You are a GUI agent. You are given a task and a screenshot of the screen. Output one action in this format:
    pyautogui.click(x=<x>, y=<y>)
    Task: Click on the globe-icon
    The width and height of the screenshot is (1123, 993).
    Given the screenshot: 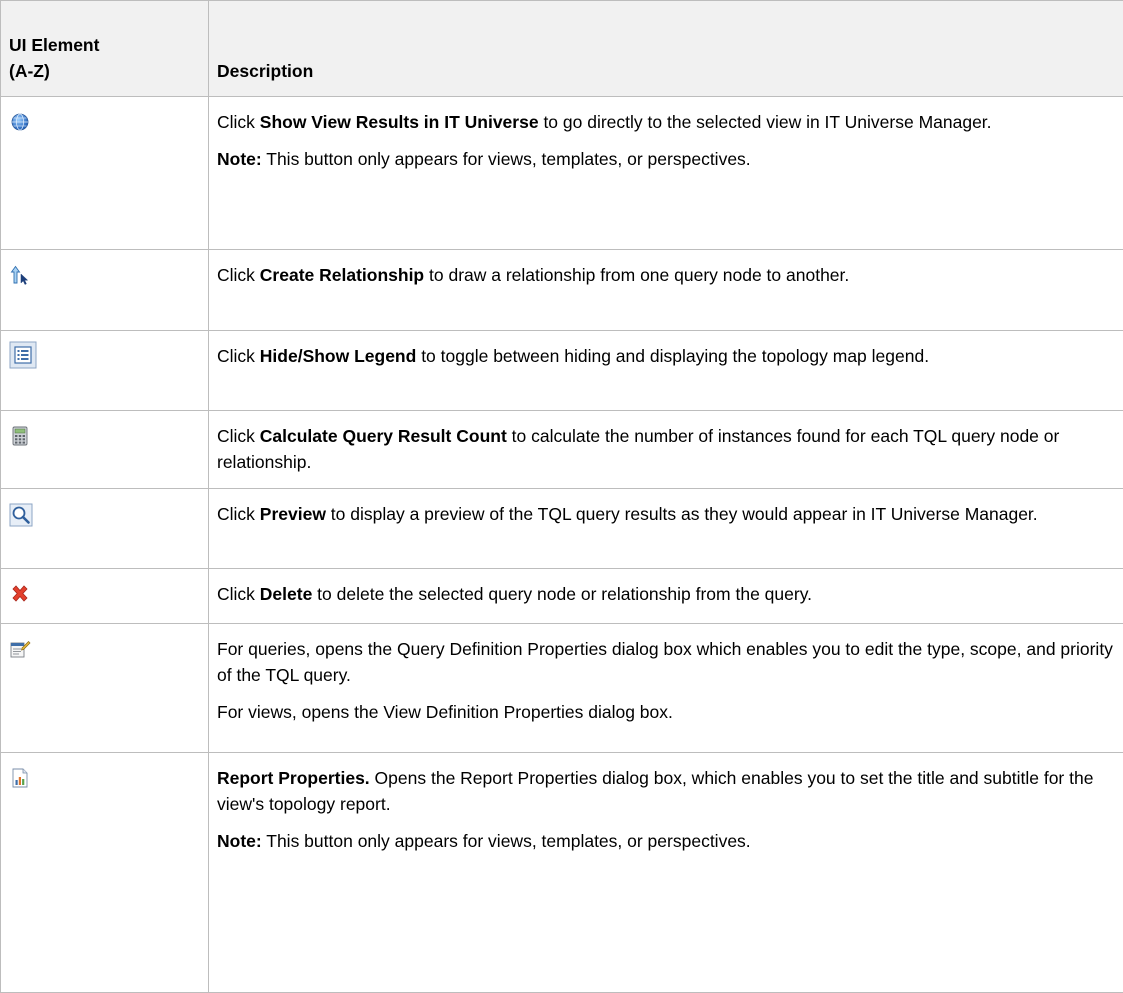 What is the action you would take?
    pyautogui.click(x=20, y=122)
    